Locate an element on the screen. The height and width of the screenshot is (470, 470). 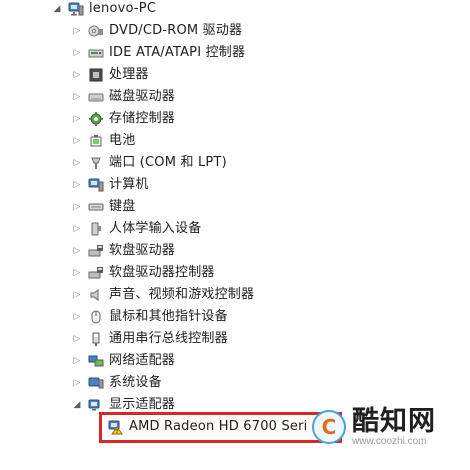
tree-item-usb-controller: ▷ 通用串行总线控制器 is located at coordinates (150, 339).